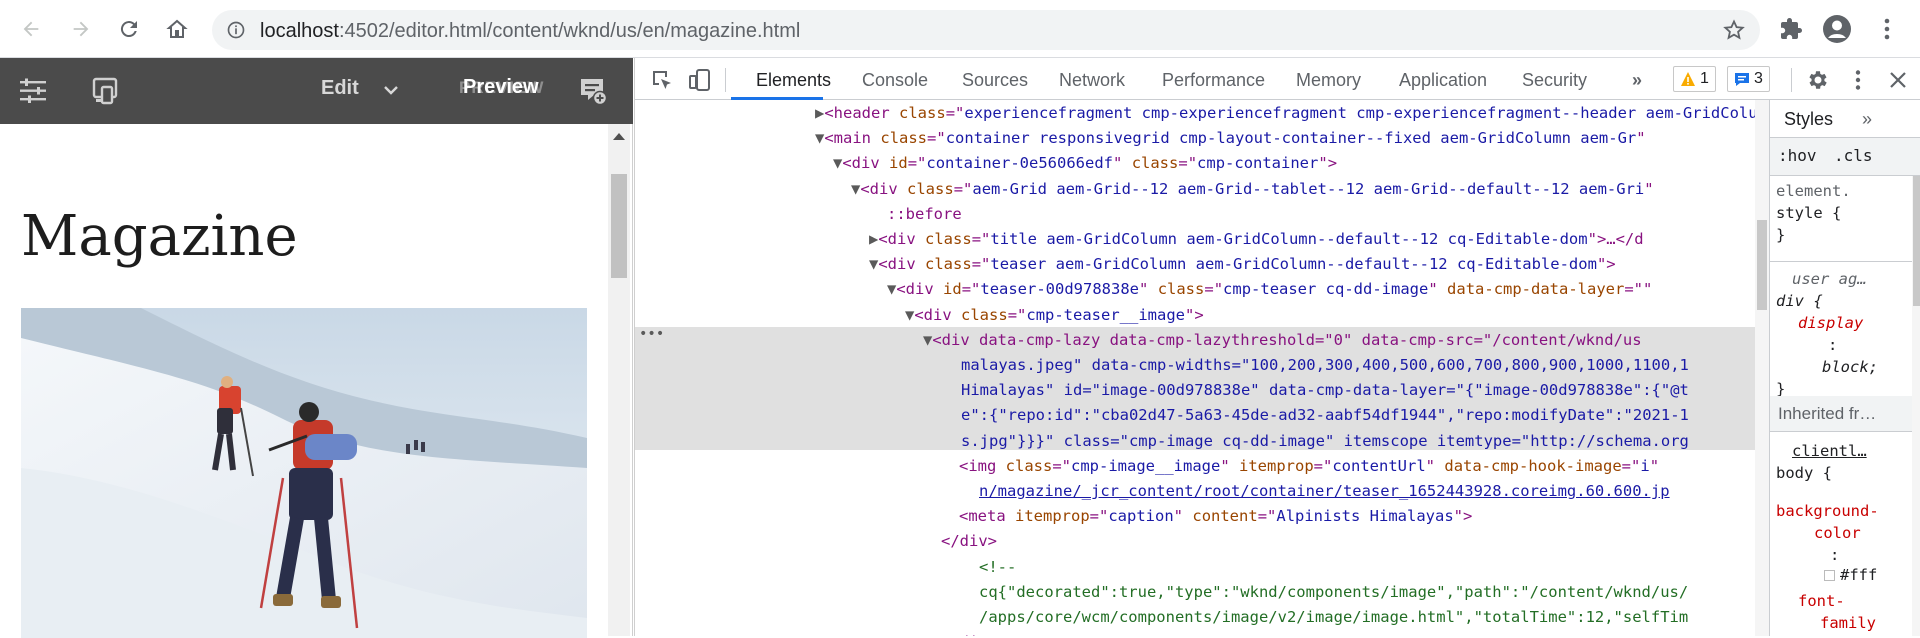  I want to click on device-icon, so click(699, 80).